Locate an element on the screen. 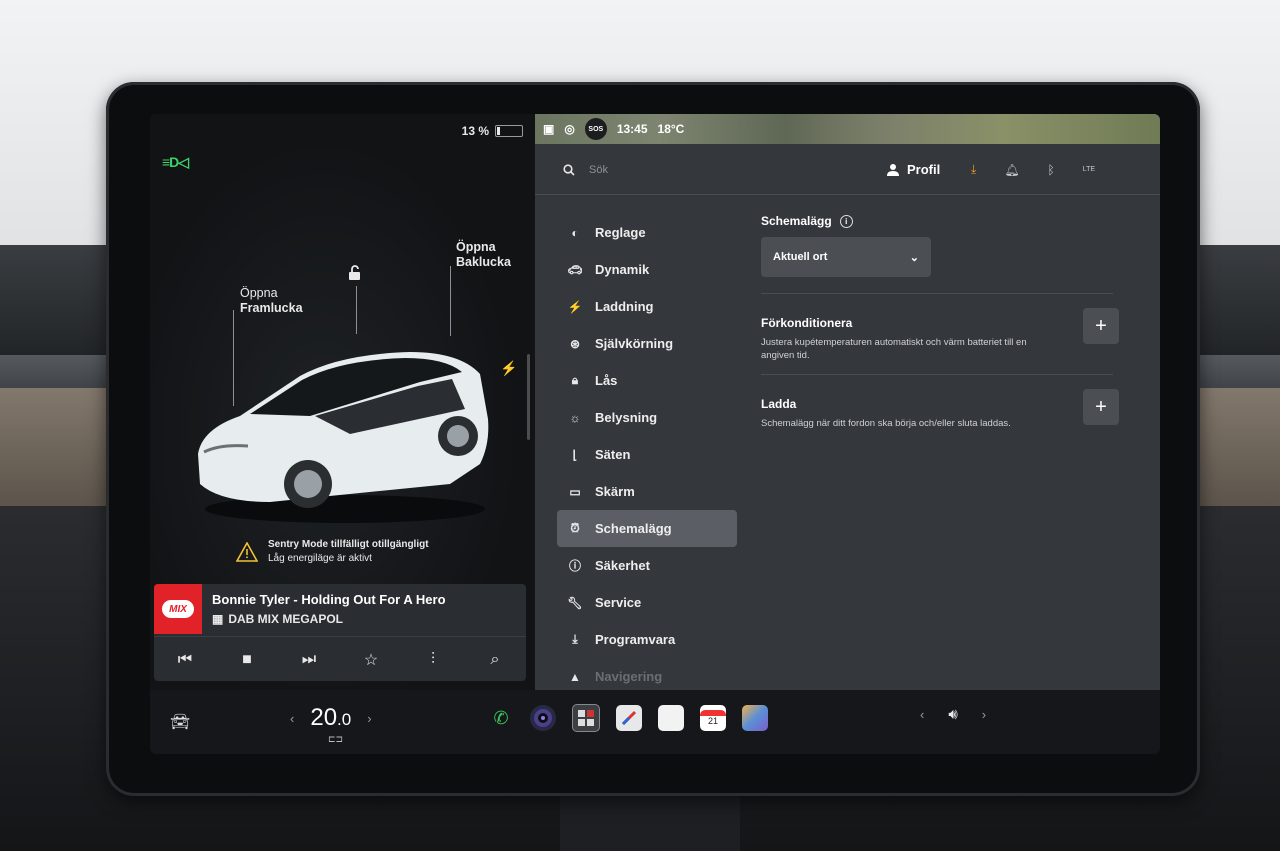  next-track-icon: ⏭ is located at coordinates (309, 660).